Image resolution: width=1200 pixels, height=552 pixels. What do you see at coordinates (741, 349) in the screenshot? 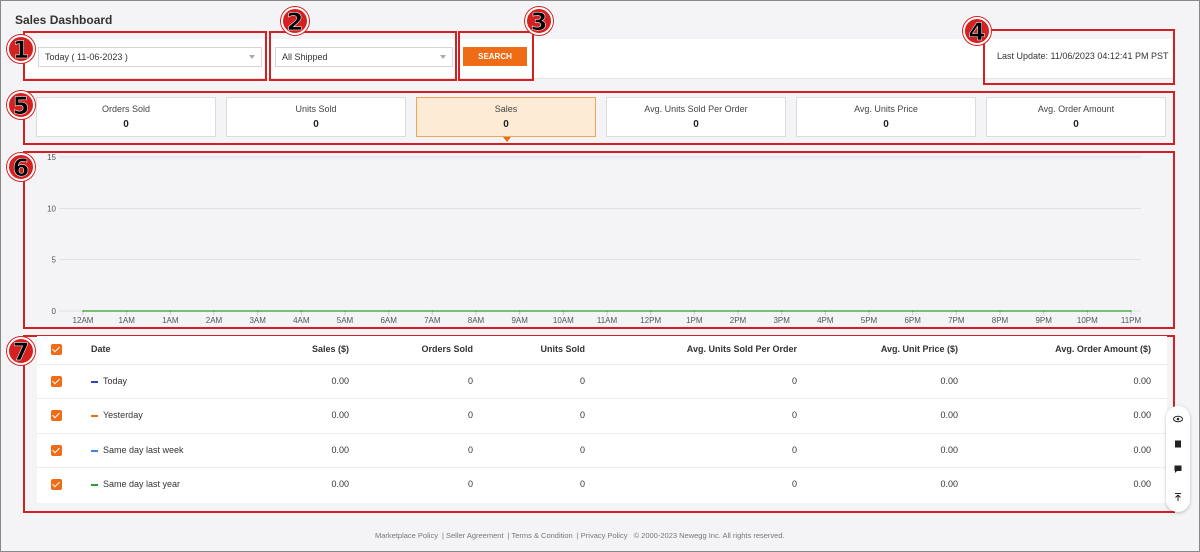
I see `col-header-avg-units: Avg. Units Sold Per Order` at bounding box center [741, 349].